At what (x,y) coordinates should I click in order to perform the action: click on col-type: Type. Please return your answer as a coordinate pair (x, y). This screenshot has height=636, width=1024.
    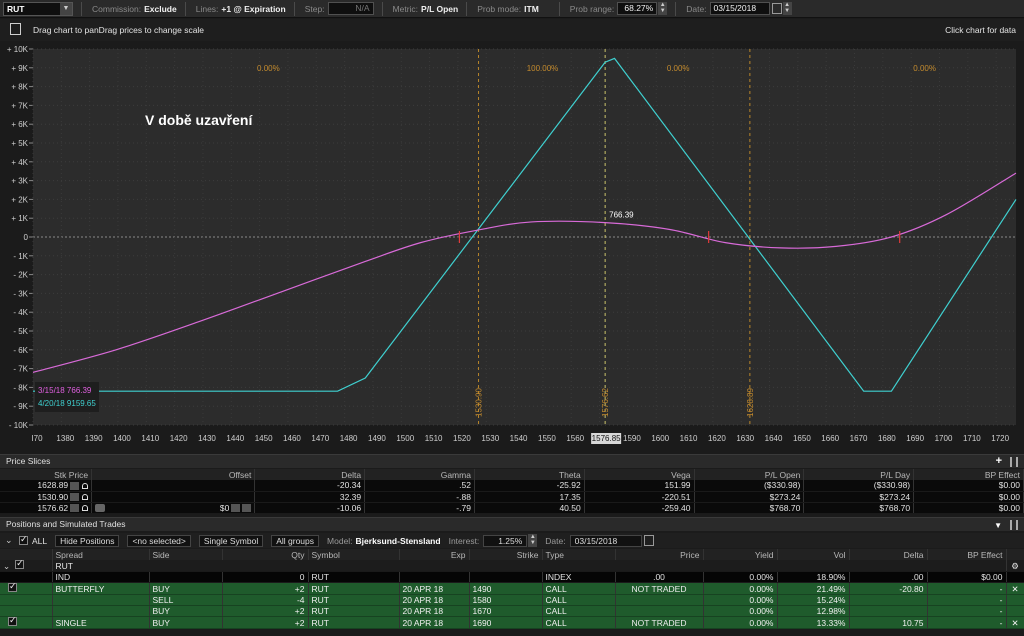
    Looking at the image, I should click on (579, 554).